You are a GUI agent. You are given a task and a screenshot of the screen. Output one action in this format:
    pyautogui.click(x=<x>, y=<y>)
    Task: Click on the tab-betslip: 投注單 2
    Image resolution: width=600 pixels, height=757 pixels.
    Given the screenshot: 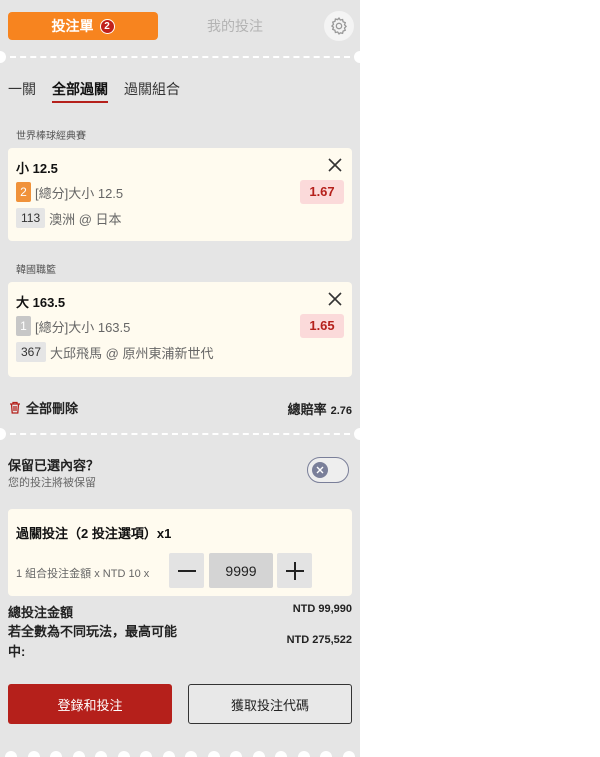 What is the action you would take?
    pyautogui.click(x=83, y=26)
    